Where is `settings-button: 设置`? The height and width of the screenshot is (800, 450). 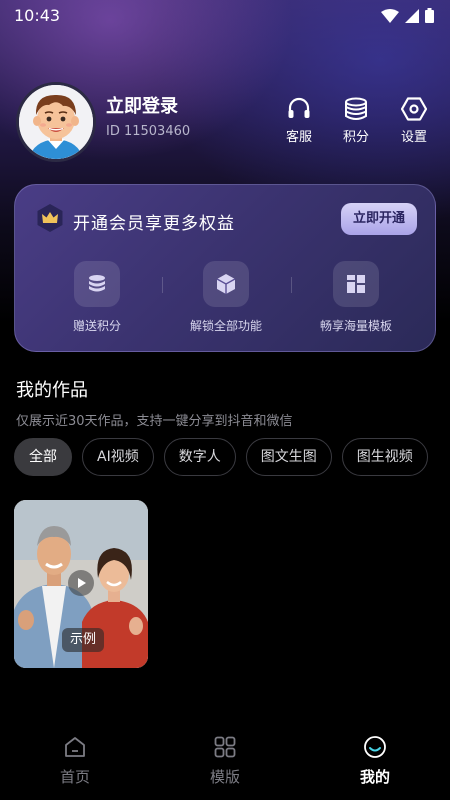 settings-button: 设置 is located at coordinates (414, 120).